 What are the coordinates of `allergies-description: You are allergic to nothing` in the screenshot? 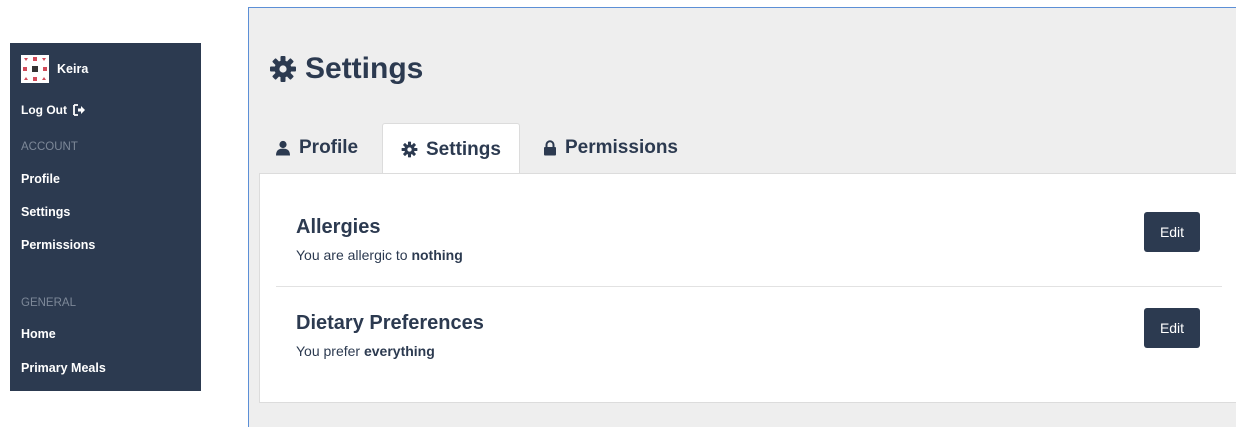 It's located at (379, 255).